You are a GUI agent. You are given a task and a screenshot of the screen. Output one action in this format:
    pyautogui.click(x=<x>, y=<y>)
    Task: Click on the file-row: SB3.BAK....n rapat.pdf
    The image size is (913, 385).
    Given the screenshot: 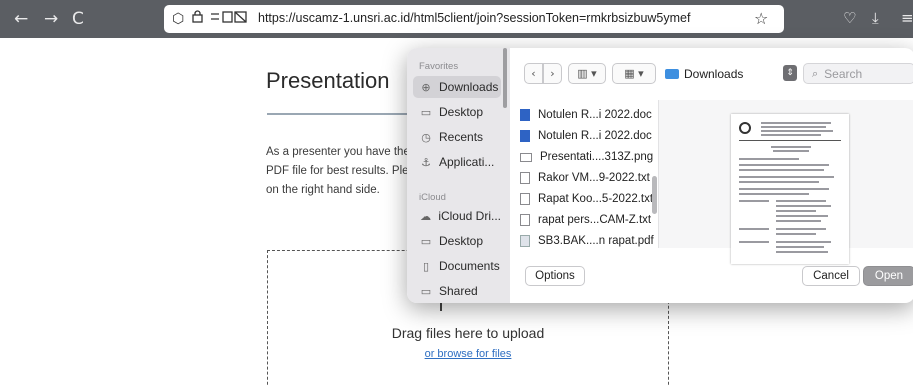 What is the action you would take?
    pyautogui.click(x=587, y=239)
    